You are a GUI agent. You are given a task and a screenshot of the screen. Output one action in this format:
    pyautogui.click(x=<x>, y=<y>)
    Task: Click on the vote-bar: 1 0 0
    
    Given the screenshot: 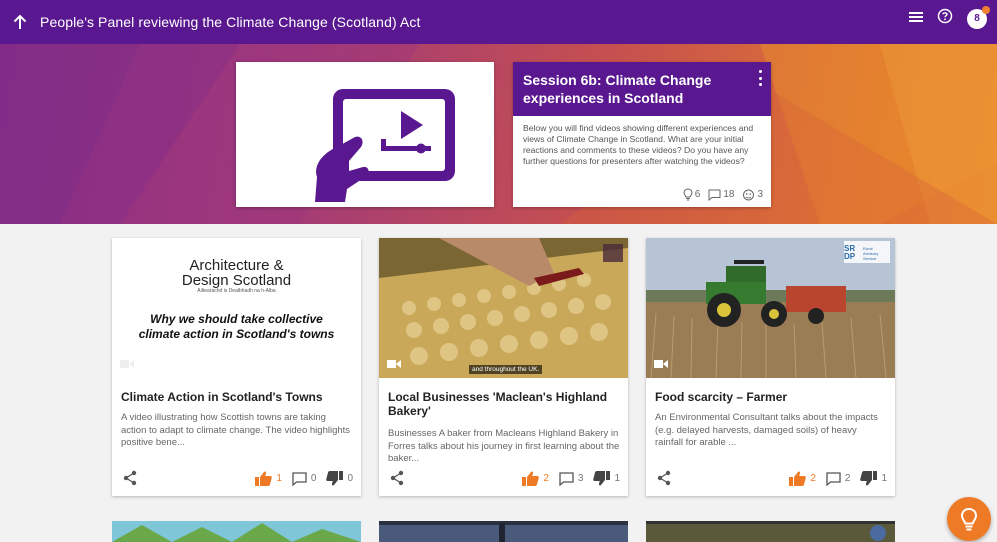 What is the action you would take?
    pyautogui.click(x=304, y=478)
    